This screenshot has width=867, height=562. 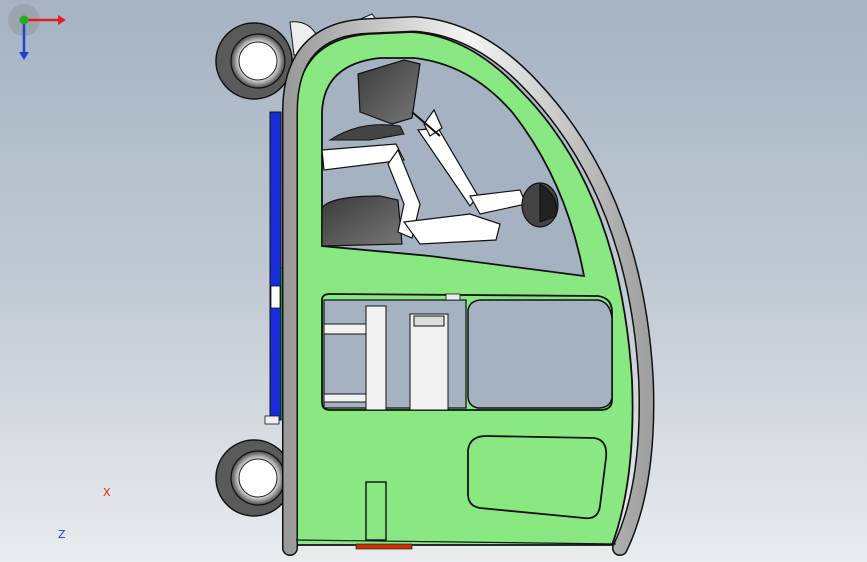 What do you see at coordinates (62, 534) in the screenshot?
I see `z-axis-label: Z` at bounding box center [62, 534].